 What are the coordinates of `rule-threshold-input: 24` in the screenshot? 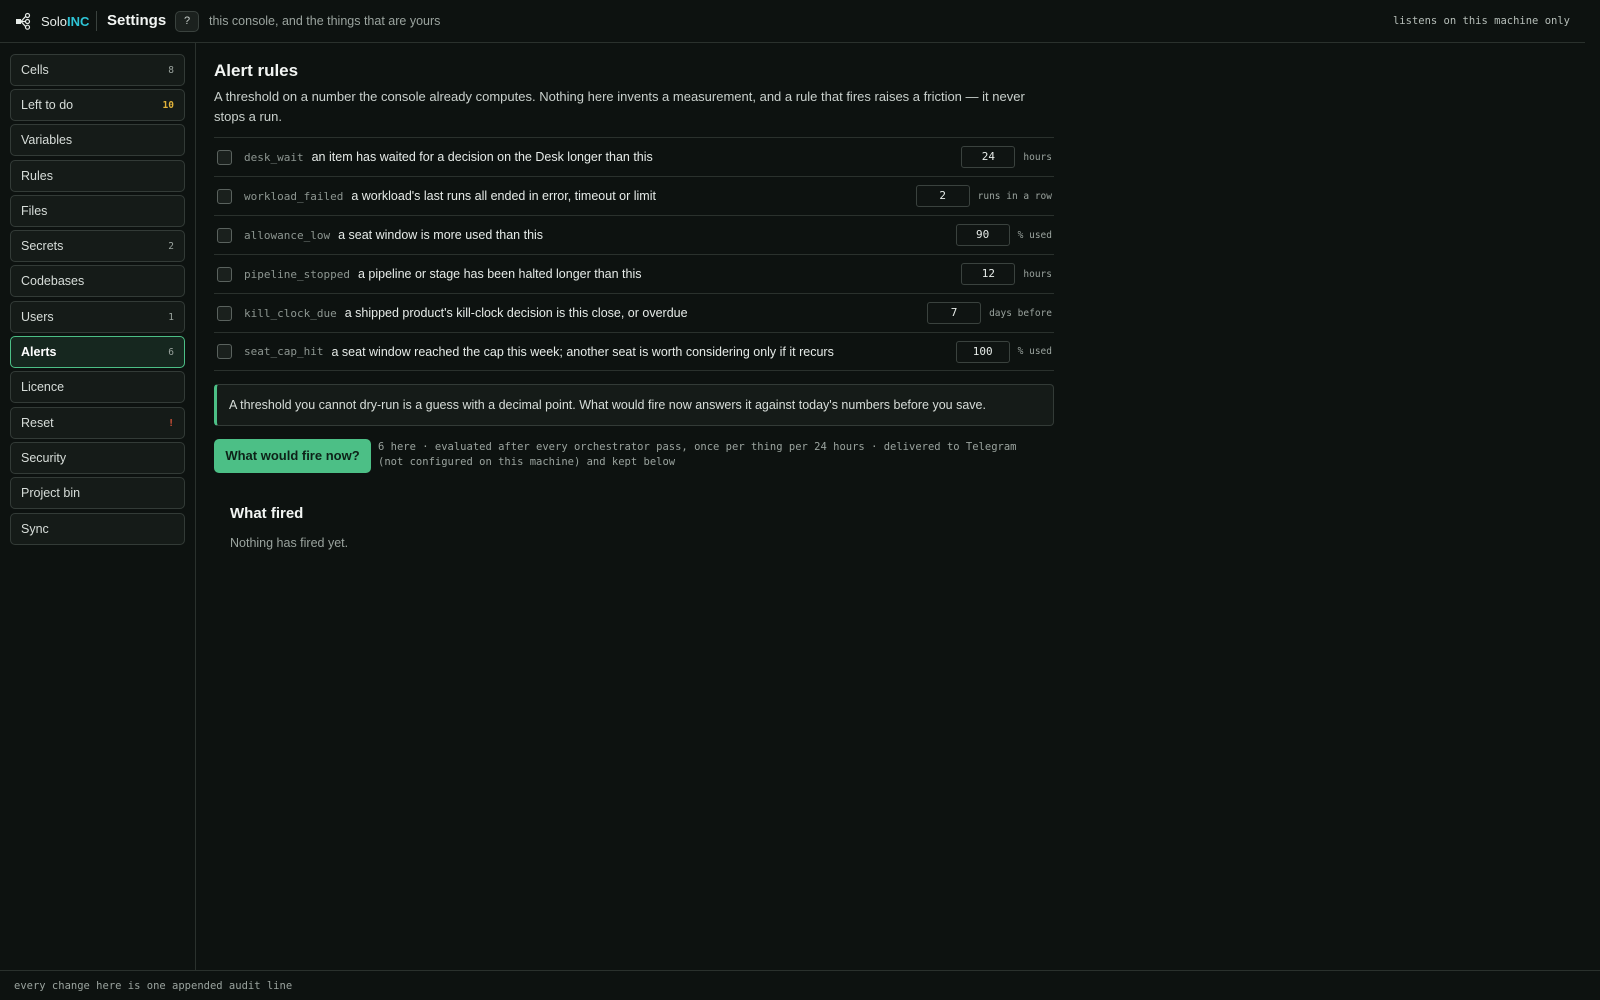 It's located at (988, 157).